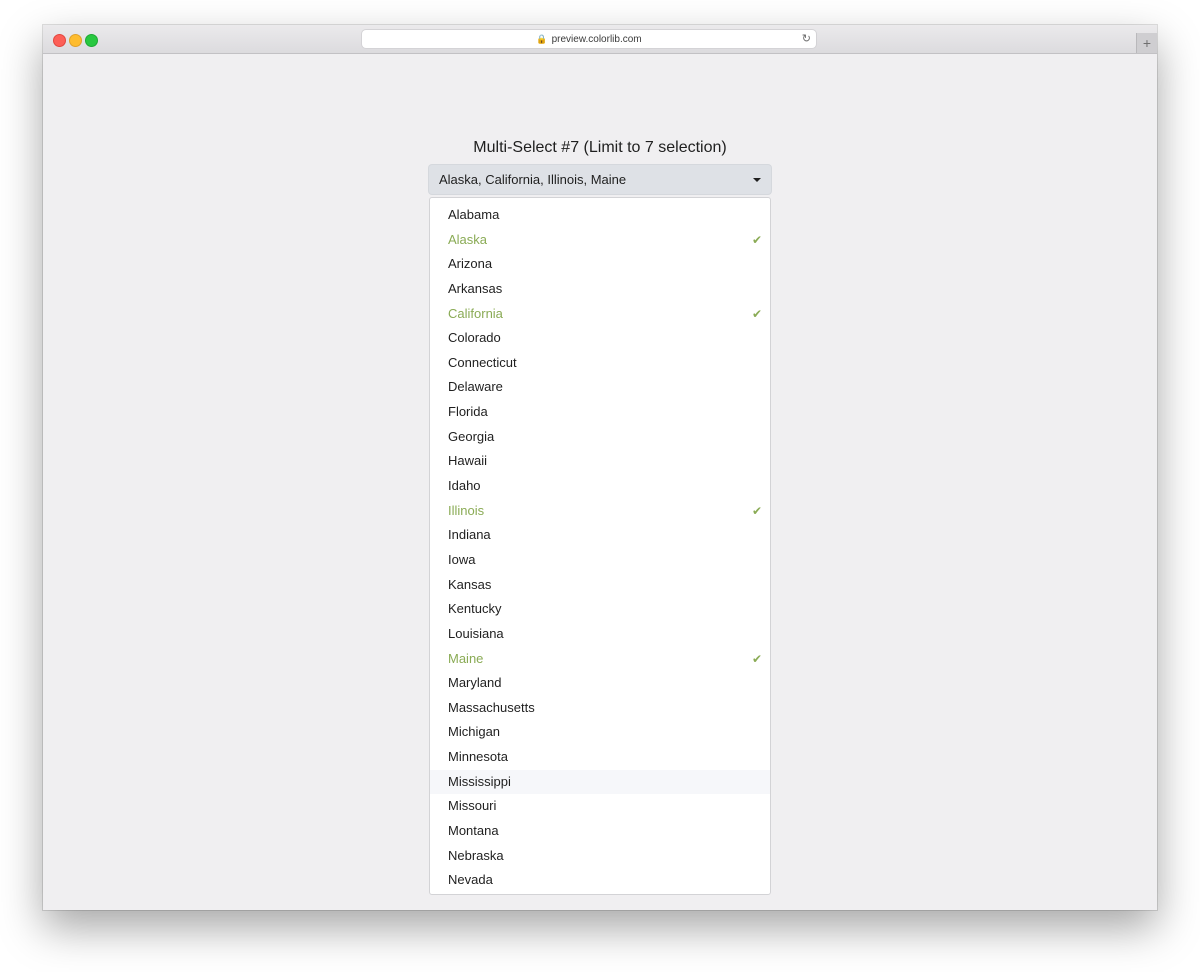  I want to click on option-label: Connecticut, so click(482, 362).